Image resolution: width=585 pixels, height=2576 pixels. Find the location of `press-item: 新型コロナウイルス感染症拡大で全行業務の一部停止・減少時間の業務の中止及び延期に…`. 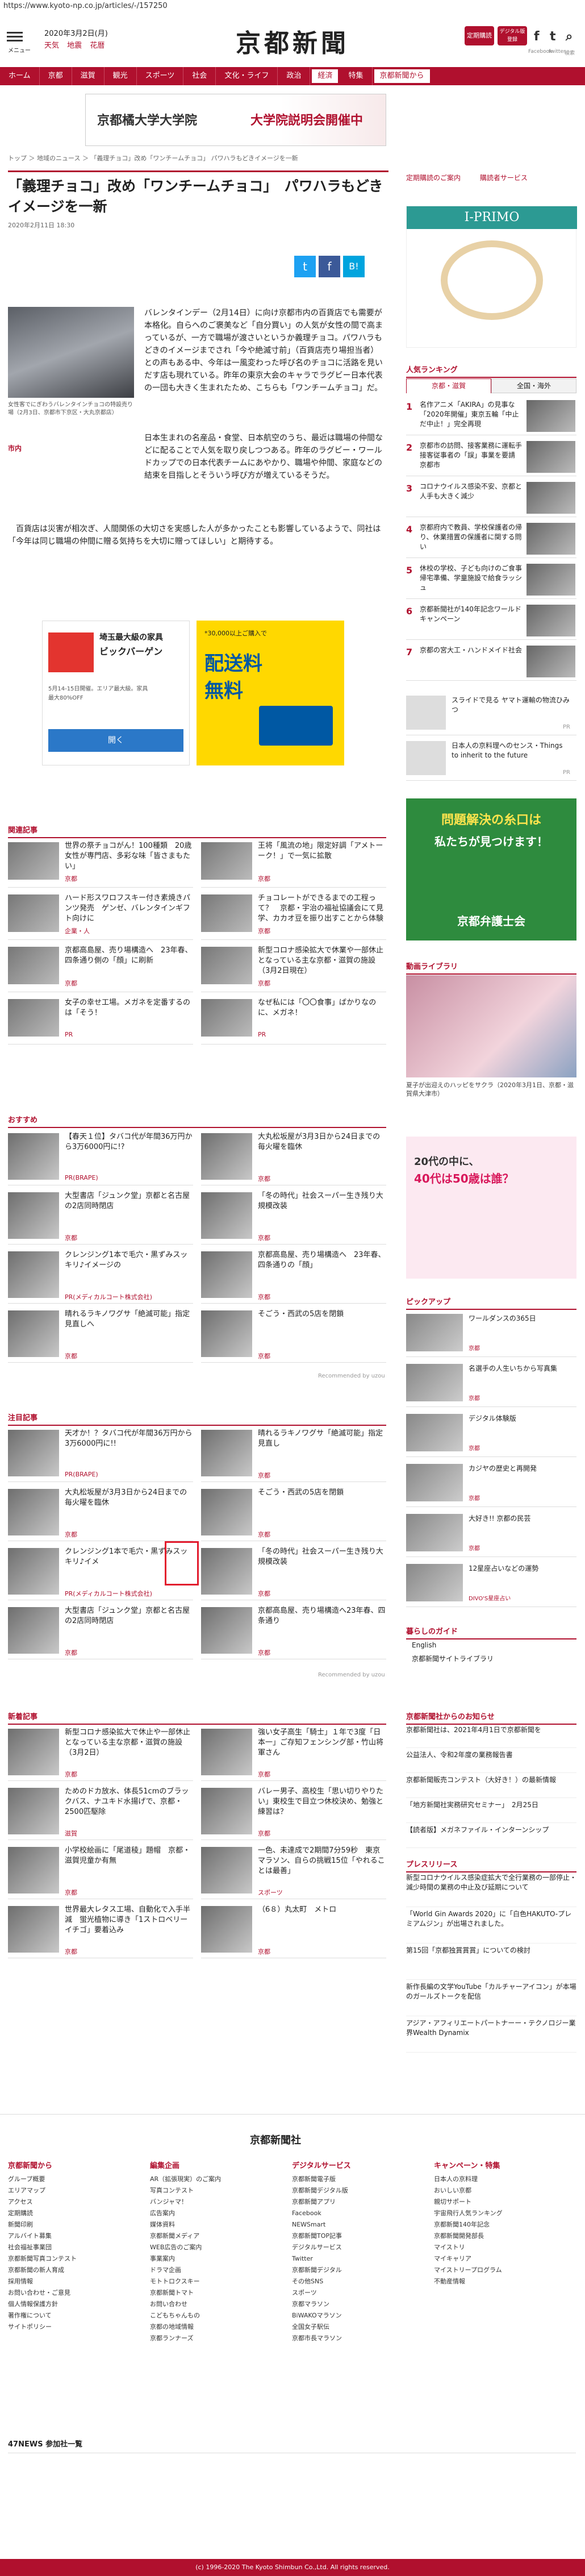

press-item: 新型コロナウイルス感染症拡大で全行業務の一部停止・減少時間の業務の中止及び延期に… is located at coordinates (491, 1890).